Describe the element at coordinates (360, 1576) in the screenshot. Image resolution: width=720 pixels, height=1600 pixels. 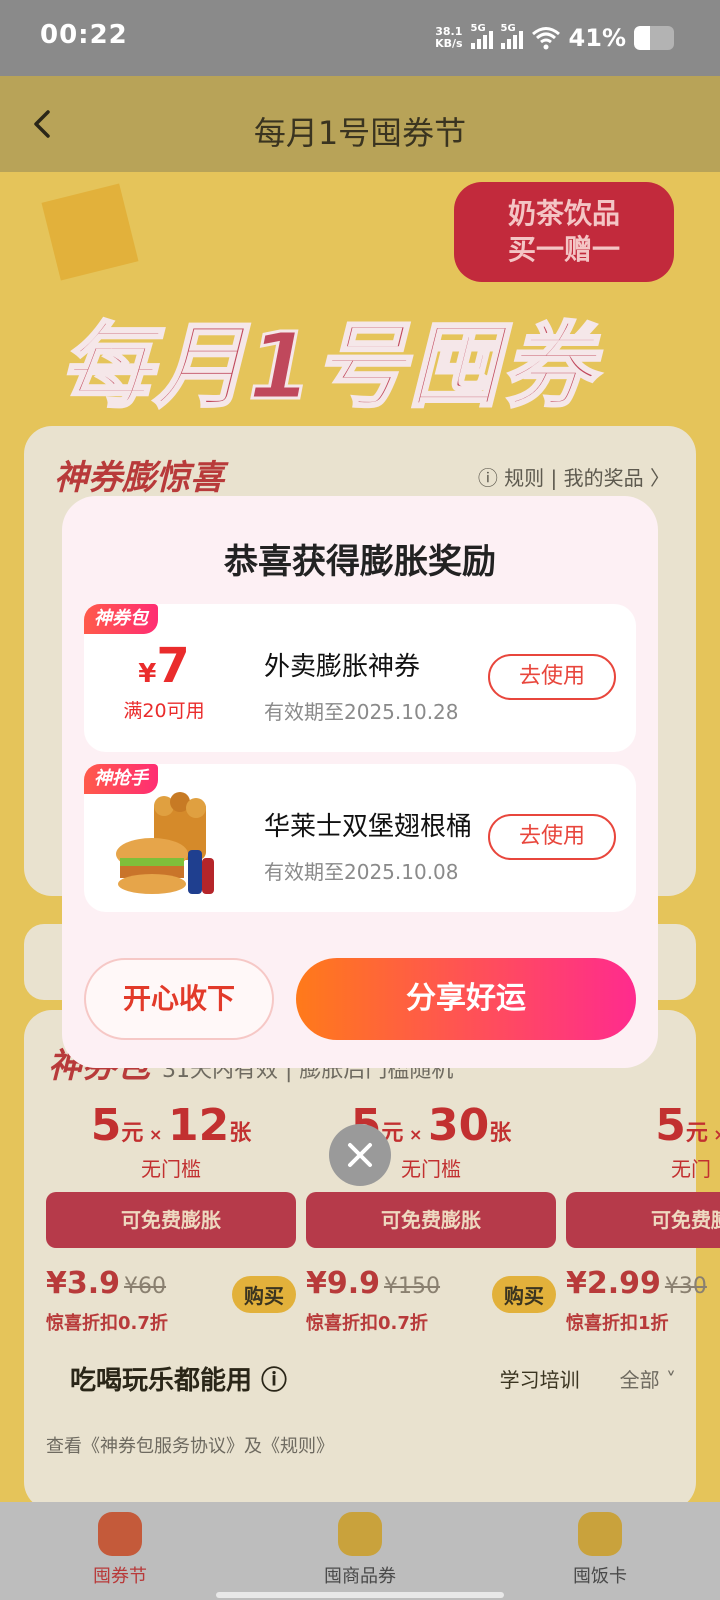
I see `nav-label: 囤商品券` at that location.